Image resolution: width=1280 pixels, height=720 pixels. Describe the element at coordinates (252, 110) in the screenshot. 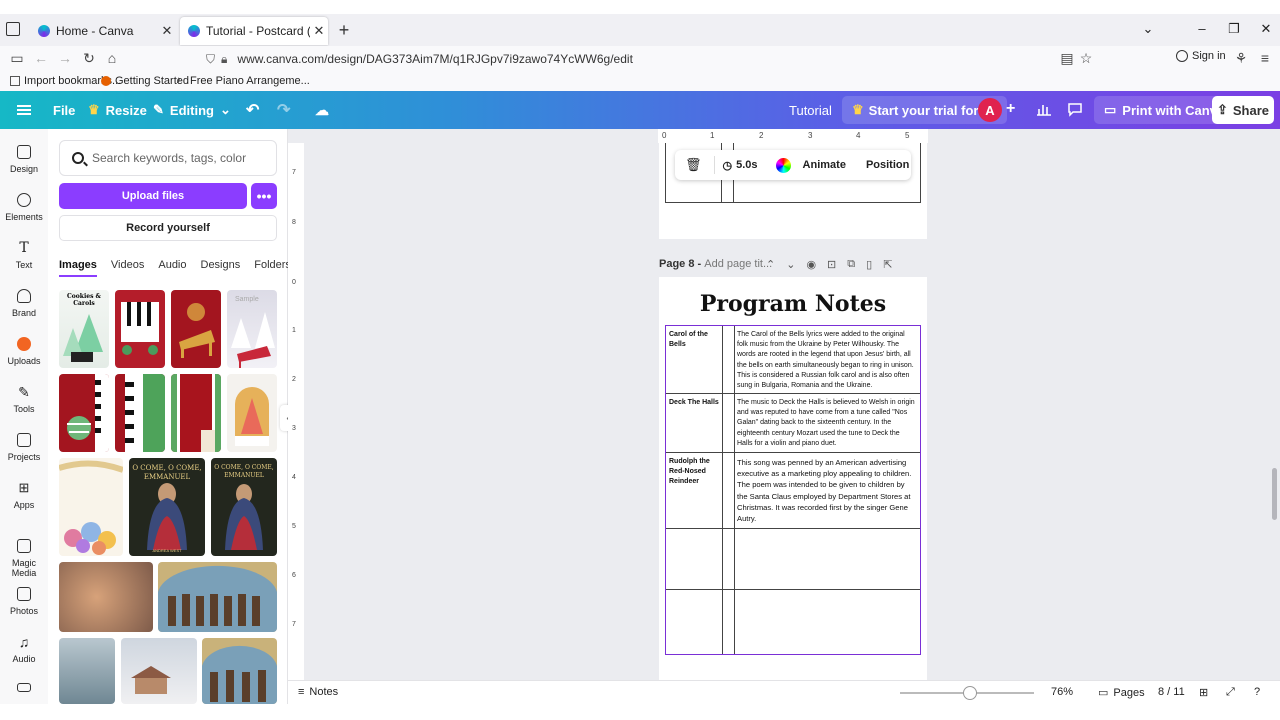

I see `undo-button: ↶` at that location.